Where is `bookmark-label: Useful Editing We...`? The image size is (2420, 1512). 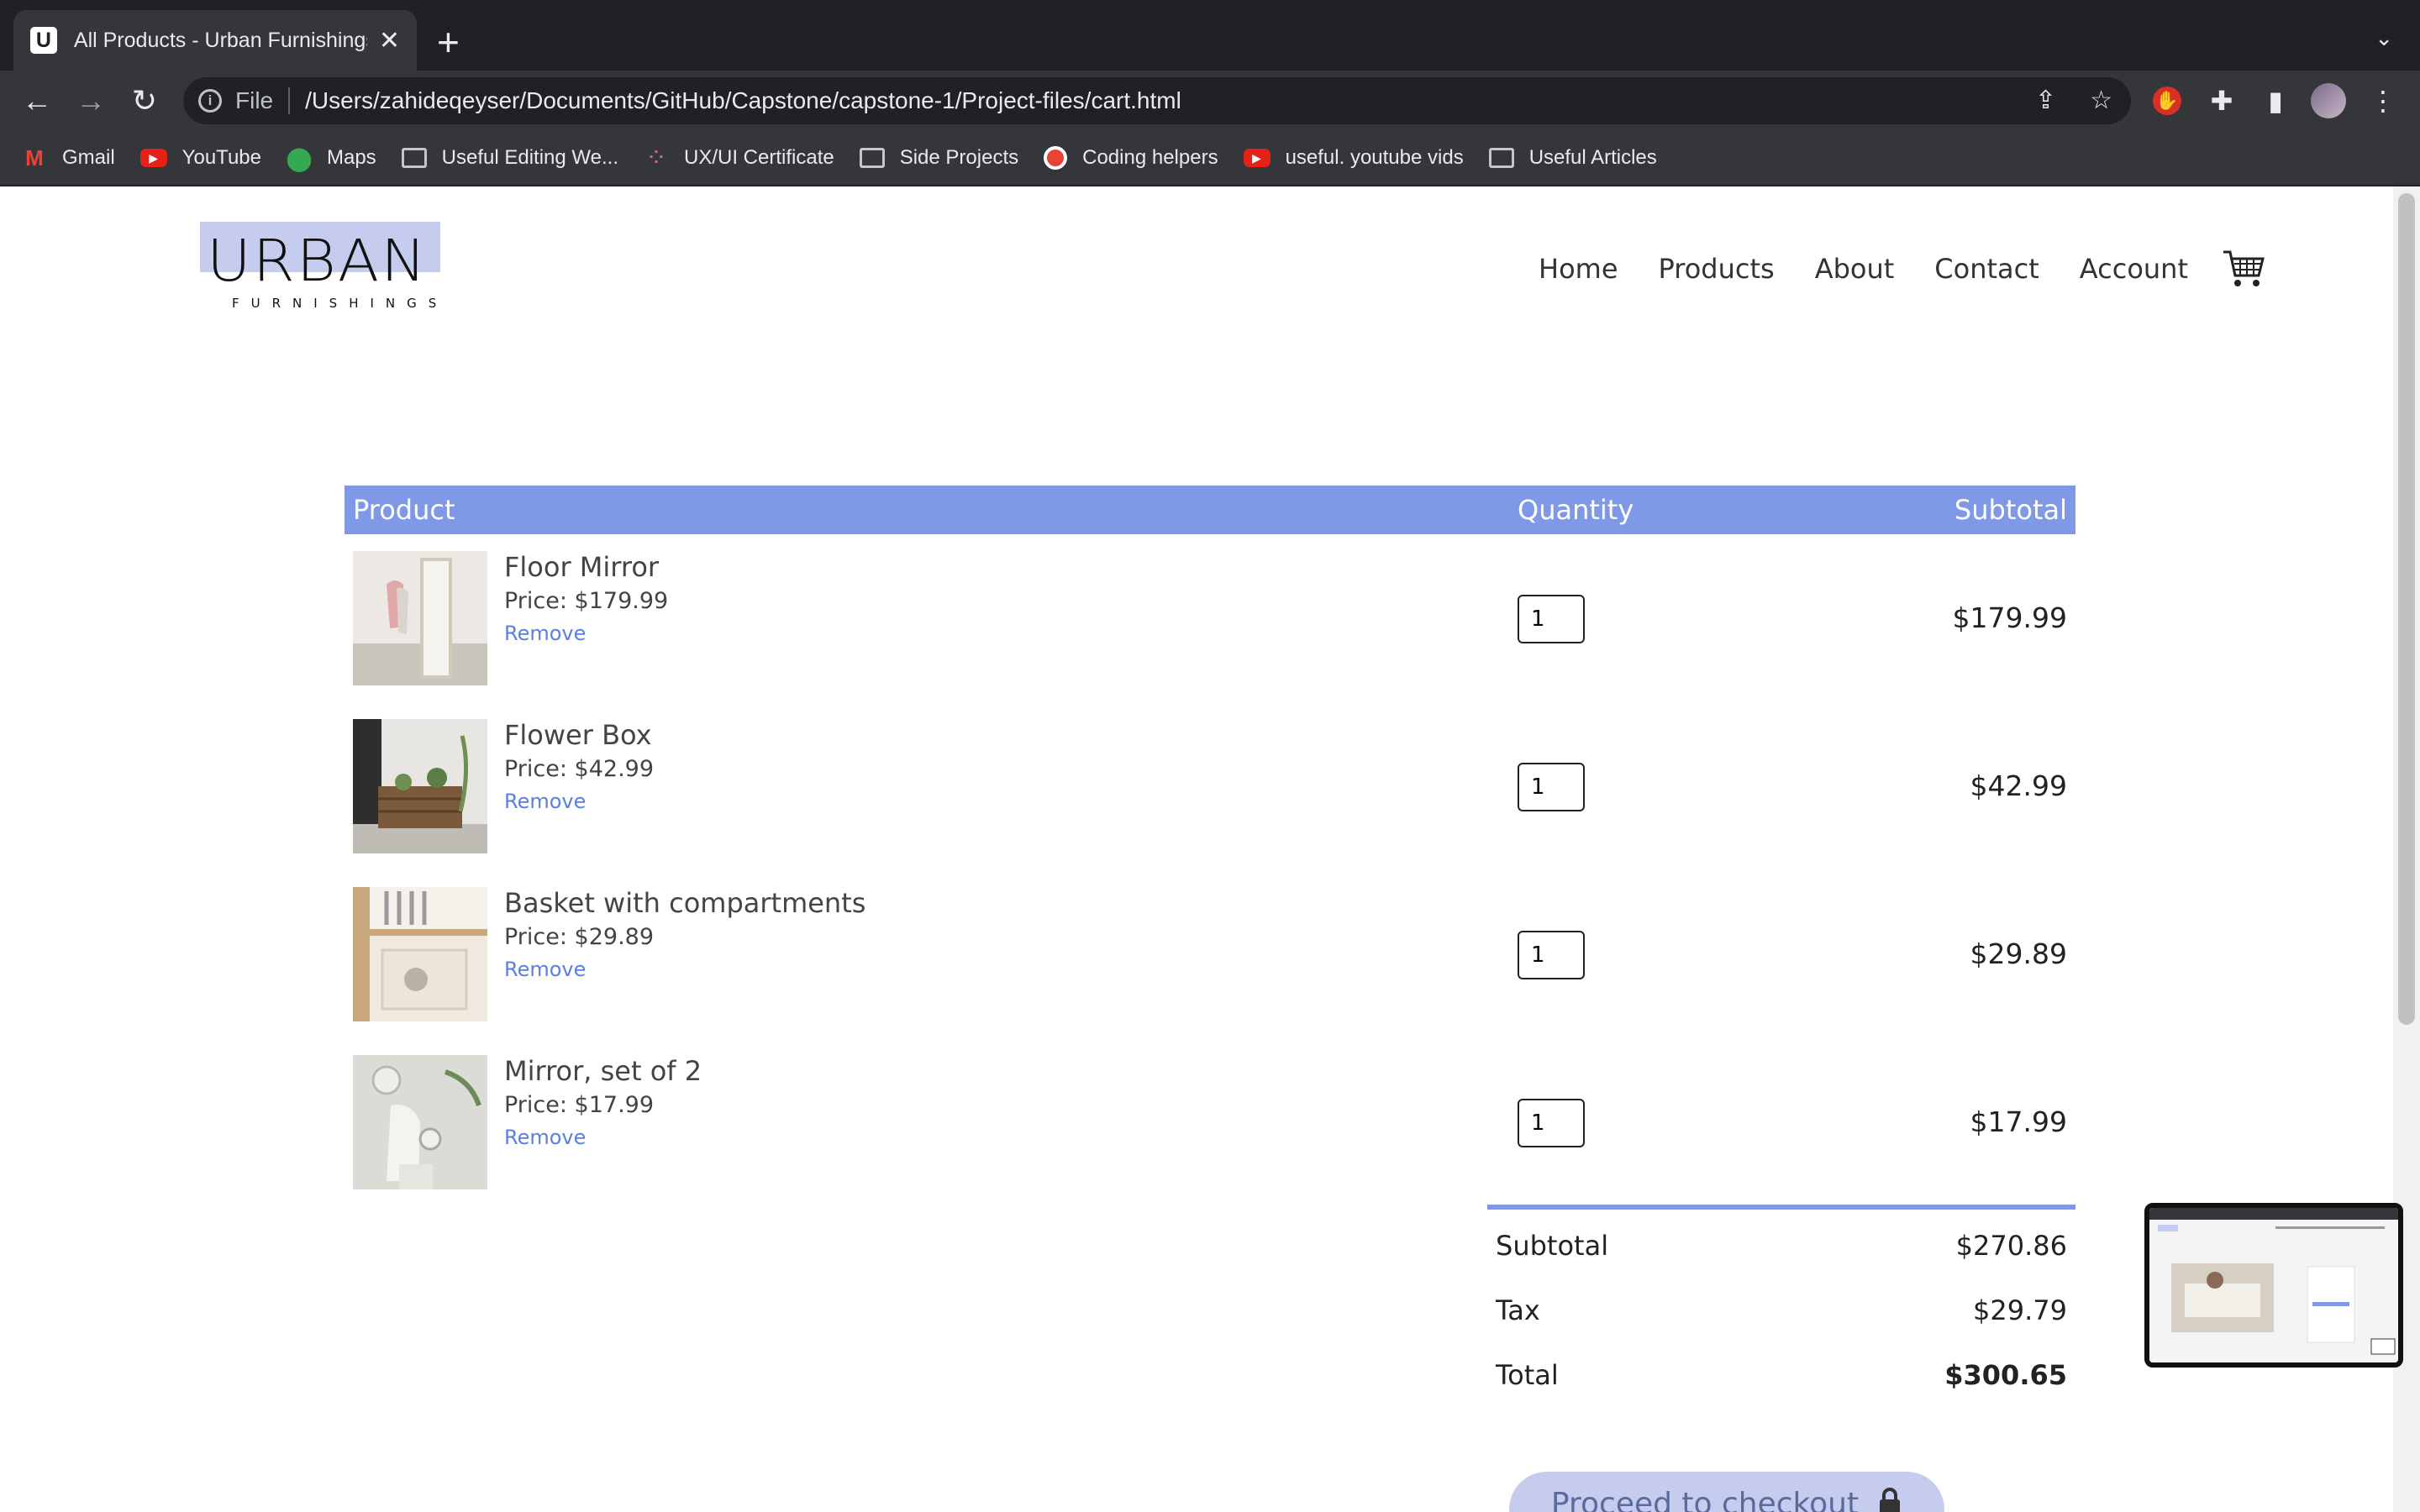
bookmark-label: Useful Editing We... is located at coordinates (529, 157).